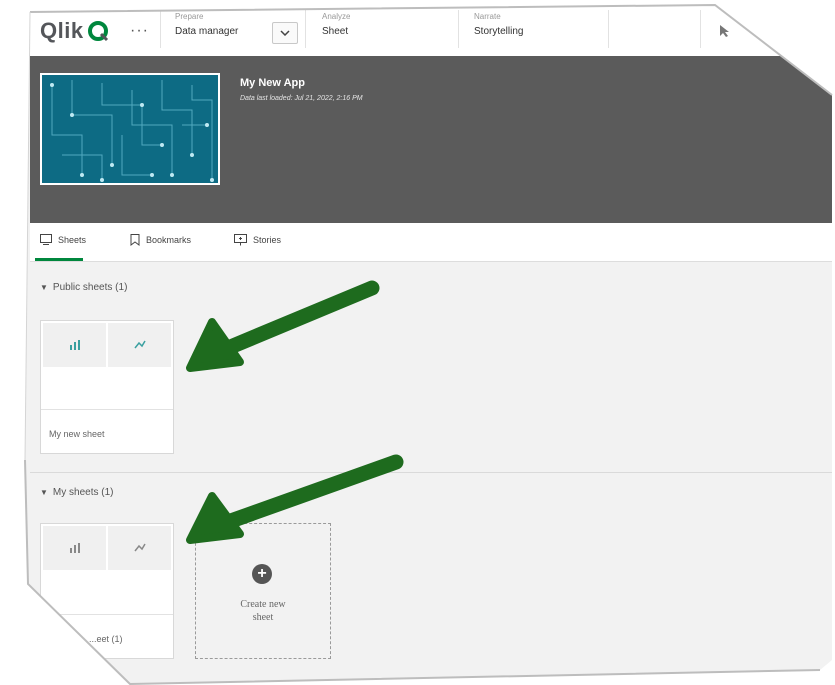 The width and height of the screenshot is (835, 685). What do you see at coordinates (262, 574) in the screenshot?
I see `plus-icon: +` at bounding box center [262, 574].